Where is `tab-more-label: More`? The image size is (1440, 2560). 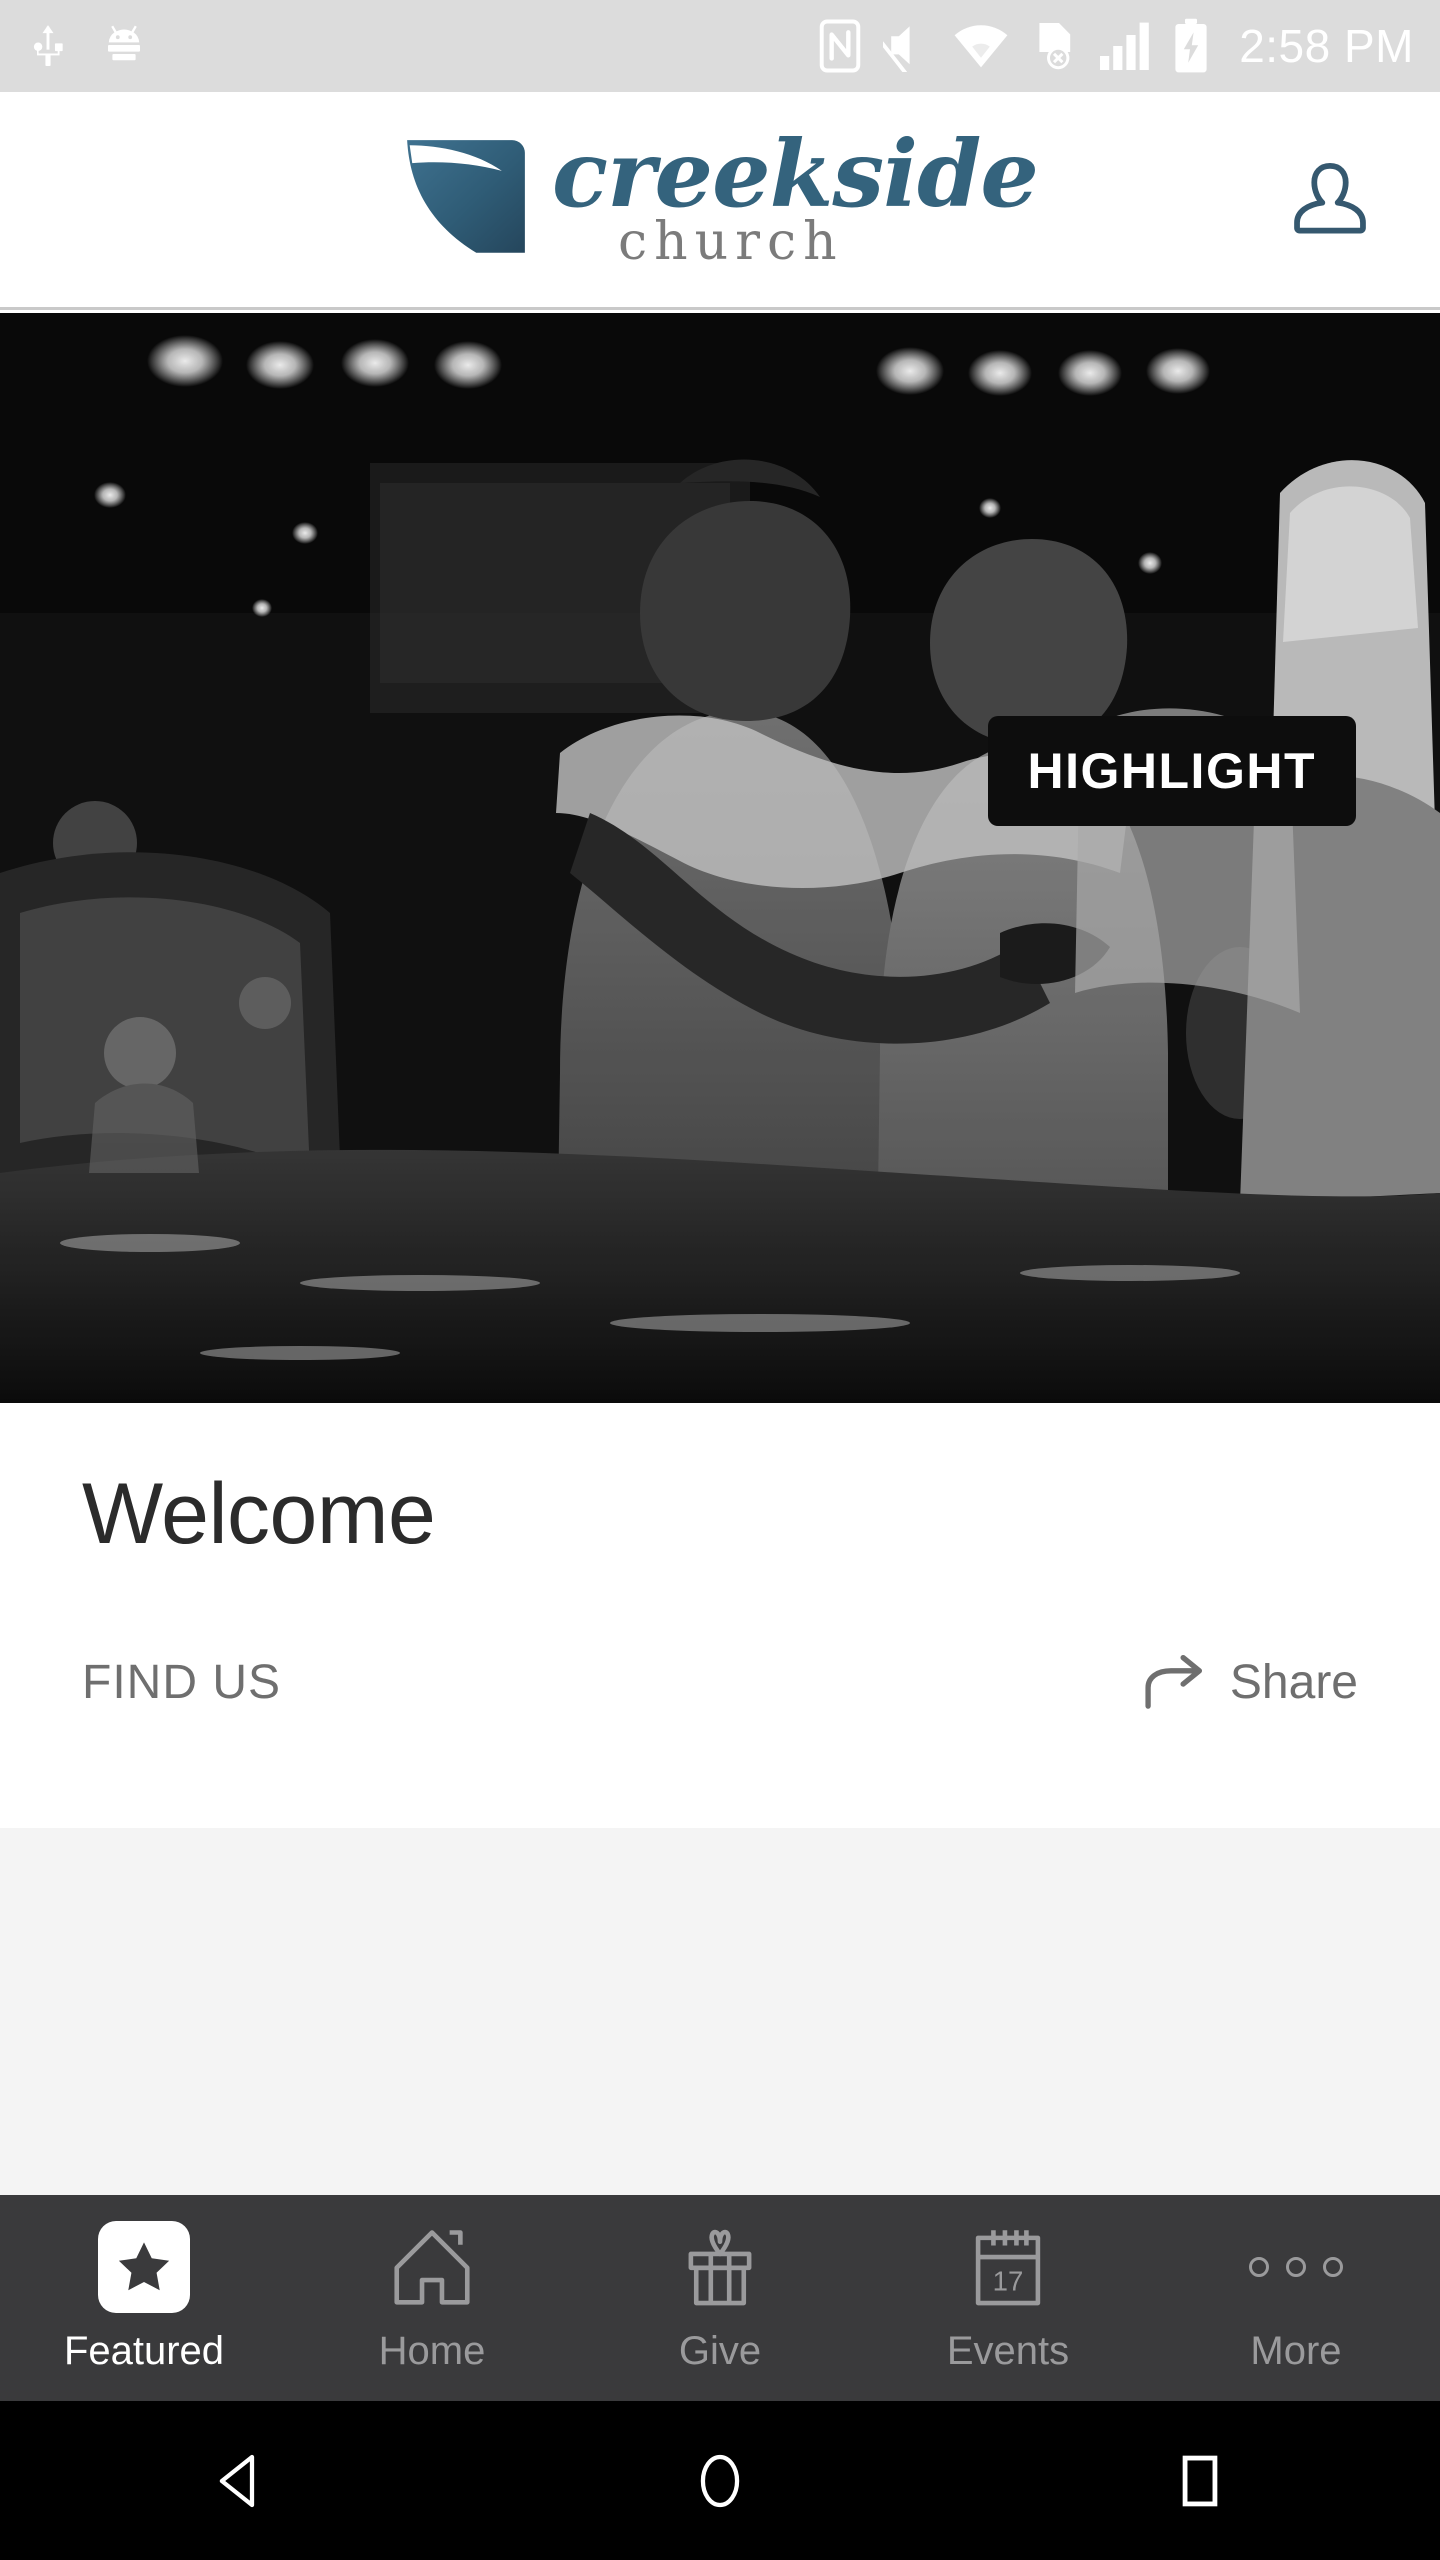 tab-more-label: More is located at coordinates (1296, 2351).